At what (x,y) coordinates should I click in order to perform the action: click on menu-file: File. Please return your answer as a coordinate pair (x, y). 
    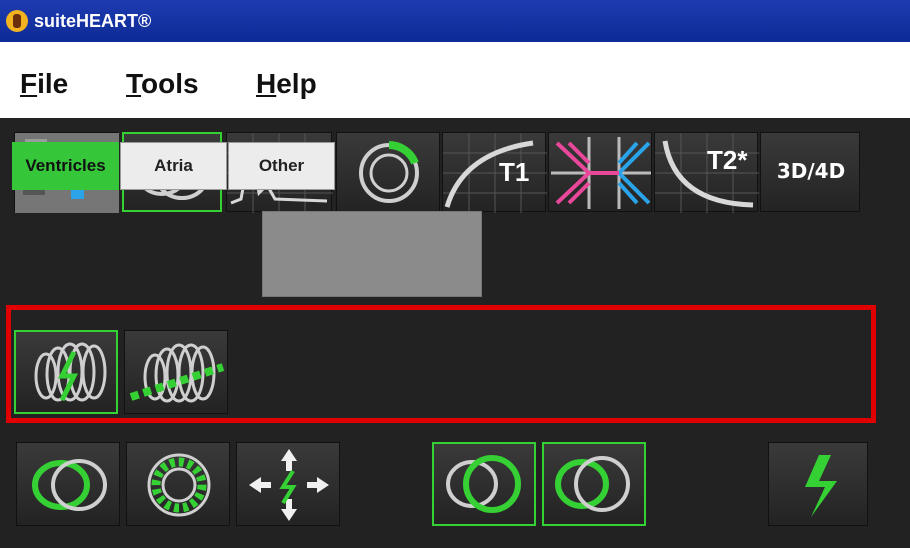
    Looking at the image, I should click on (44, 84).